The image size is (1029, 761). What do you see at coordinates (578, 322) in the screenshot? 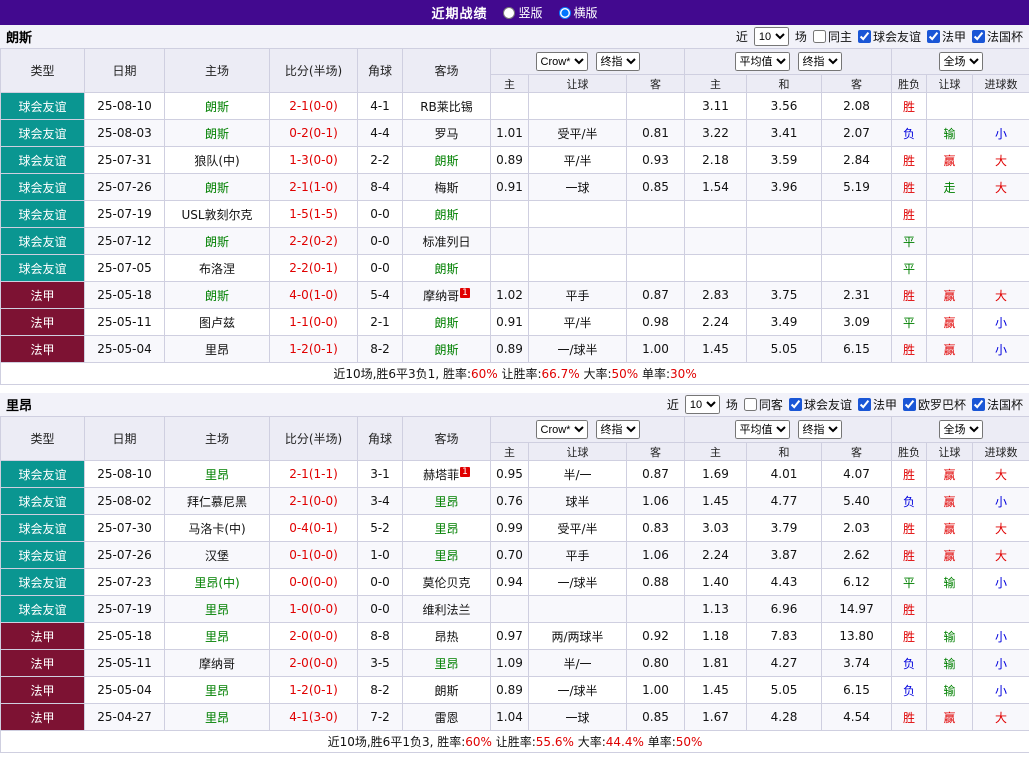
I see `handicap-line: 平/半` at bounding box center [578, 322].